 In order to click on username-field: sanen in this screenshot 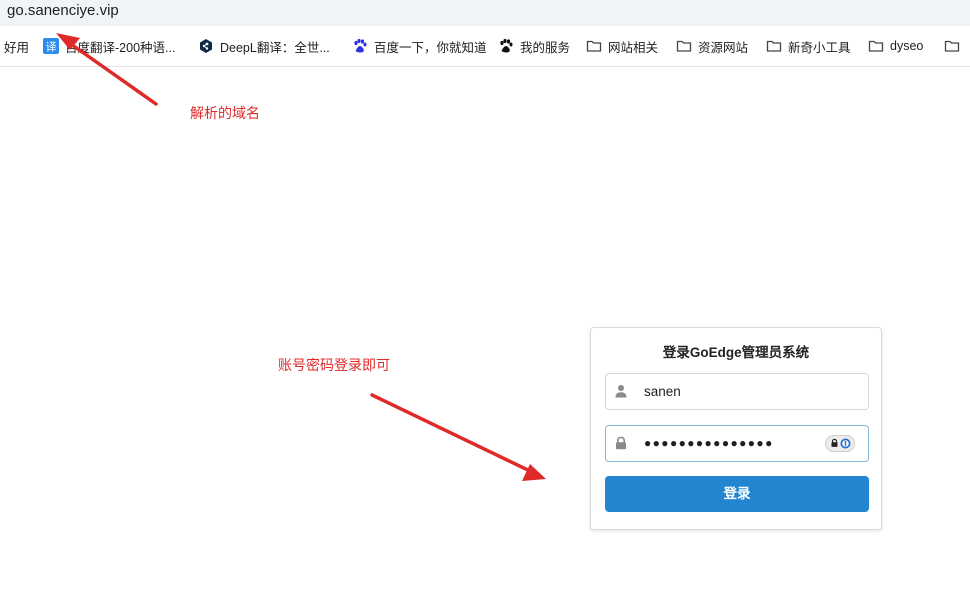, I will do `click(737, 391)`.